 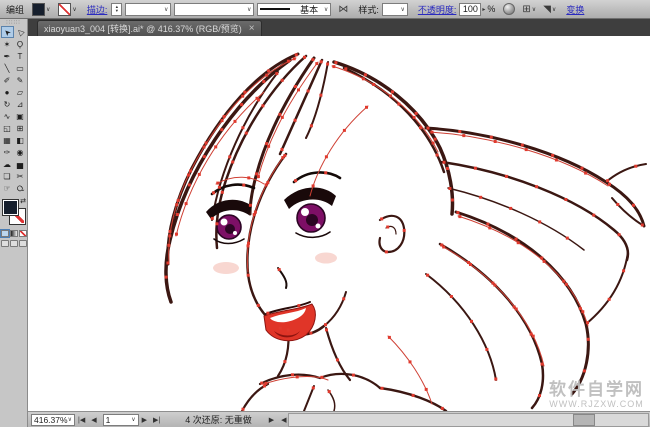 What do you see at coordinates (13, 22) in the screenshot?
I see `toolbox-grip: ∷∷∷` at bounding box center [13, 22].